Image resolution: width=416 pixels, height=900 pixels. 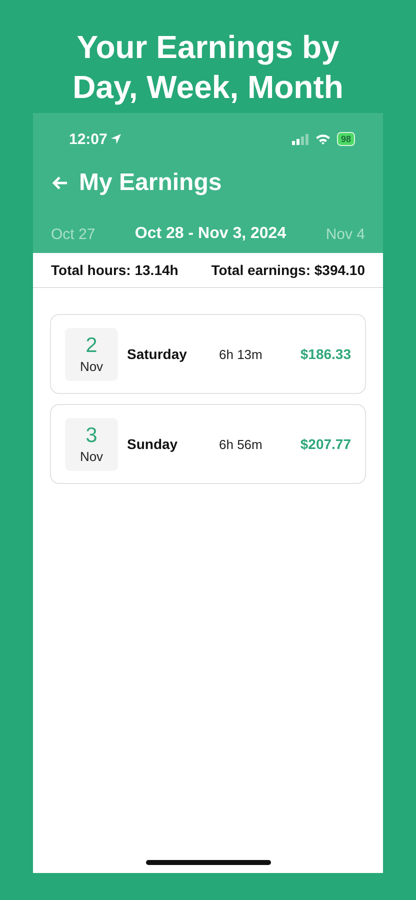 I want to click on day-card: 2 Nov Saturday 6h 13m $186.33, so click(x=208, y=354).